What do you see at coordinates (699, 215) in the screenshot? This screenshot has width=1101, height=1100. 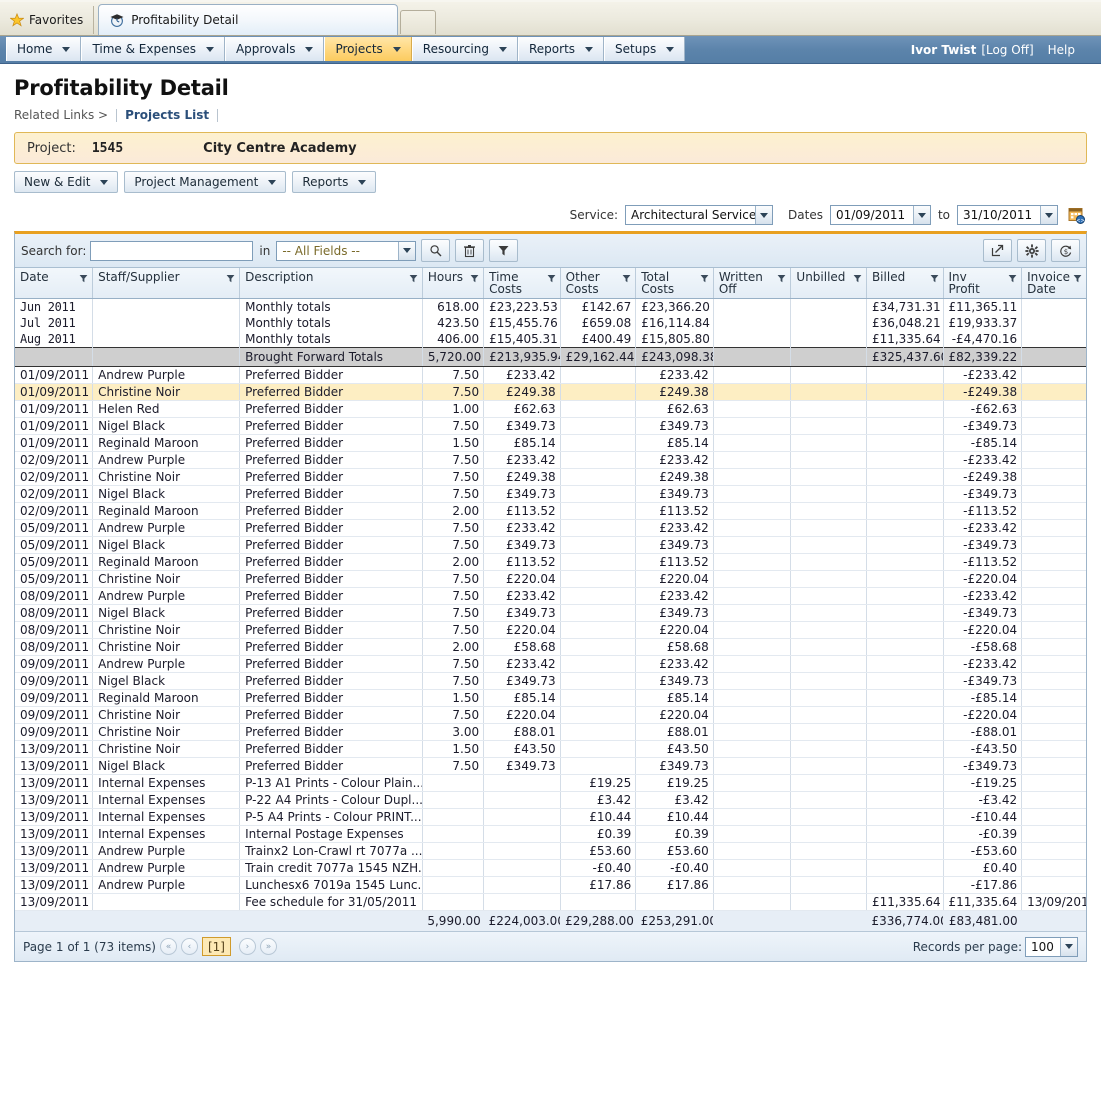 I see `service-select: Architectural Services` at bounding box center [699, 215].